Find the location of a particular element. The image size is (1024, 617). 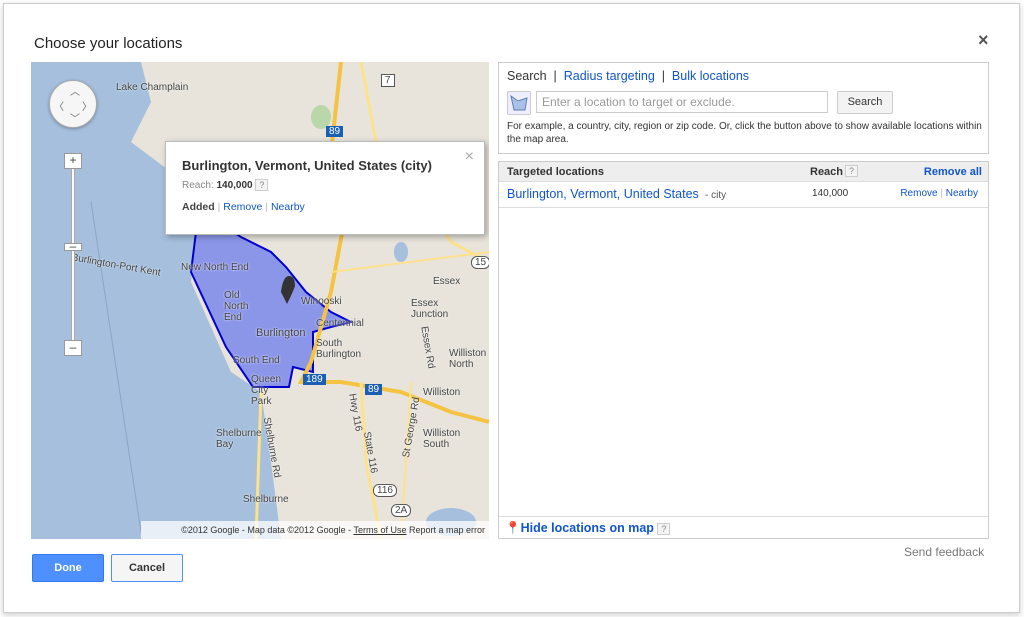

map-label: Centennial is located at coordinates (340, 323).